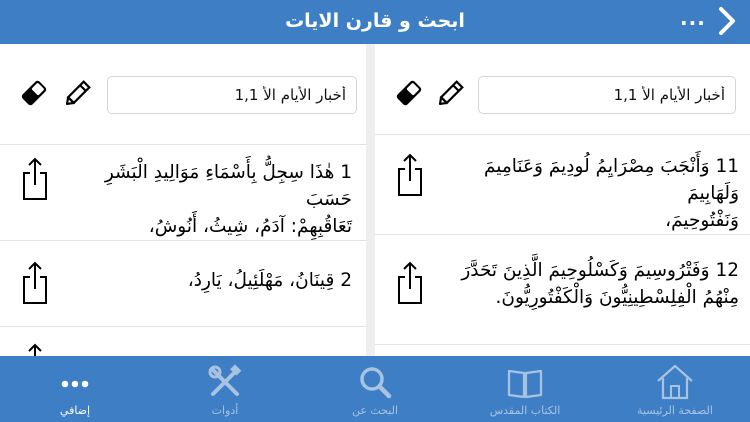  I want to click on chevron-right-icon, so click(727, 21).